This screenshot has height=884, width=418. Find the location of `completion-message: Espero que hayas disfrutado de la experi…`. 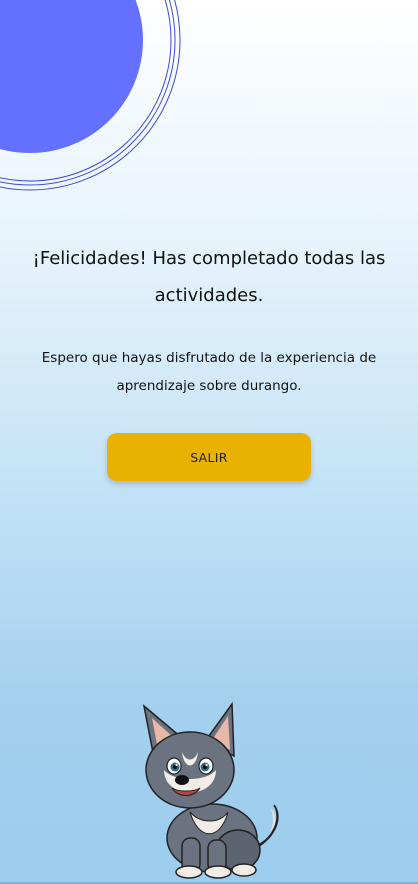

completion-message: Espero que hayas disfrutado de la experi… is located at coordinates (209, 372).